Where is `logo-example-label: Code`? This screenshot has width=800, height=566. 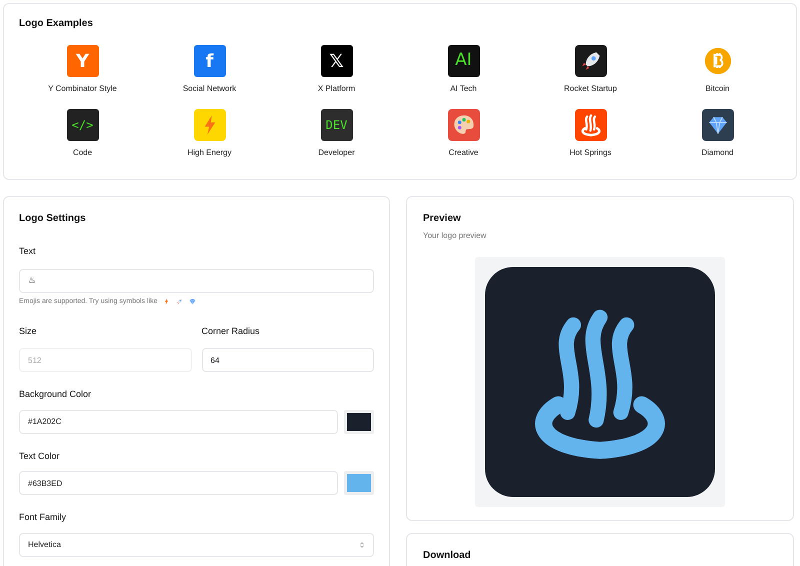
logo-example-label: Code is located at coordinates (82, 153).